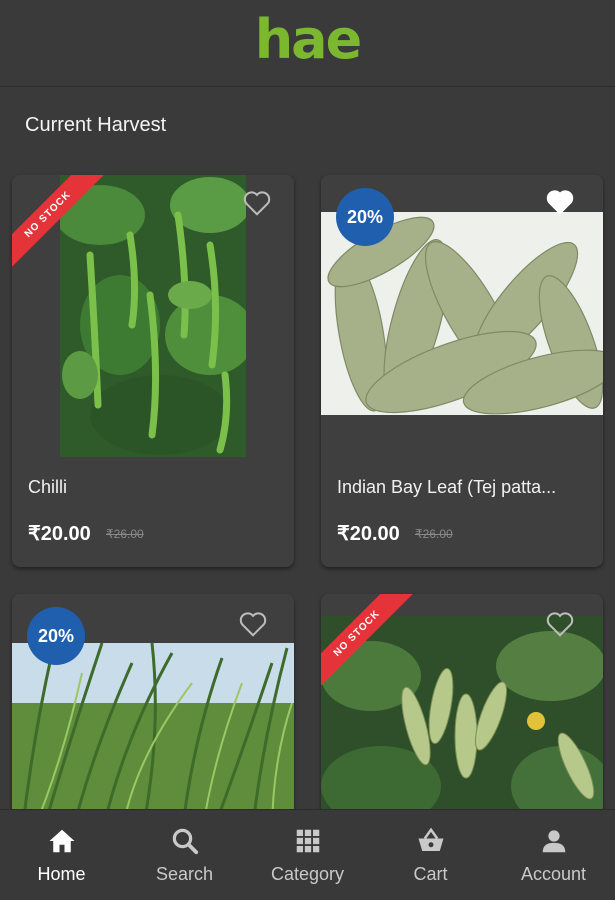 This screenshot has width=615, height=900. Describe the element at coordinates (184, 874) in the screenshot. I see `nav-label: Search` at that location.